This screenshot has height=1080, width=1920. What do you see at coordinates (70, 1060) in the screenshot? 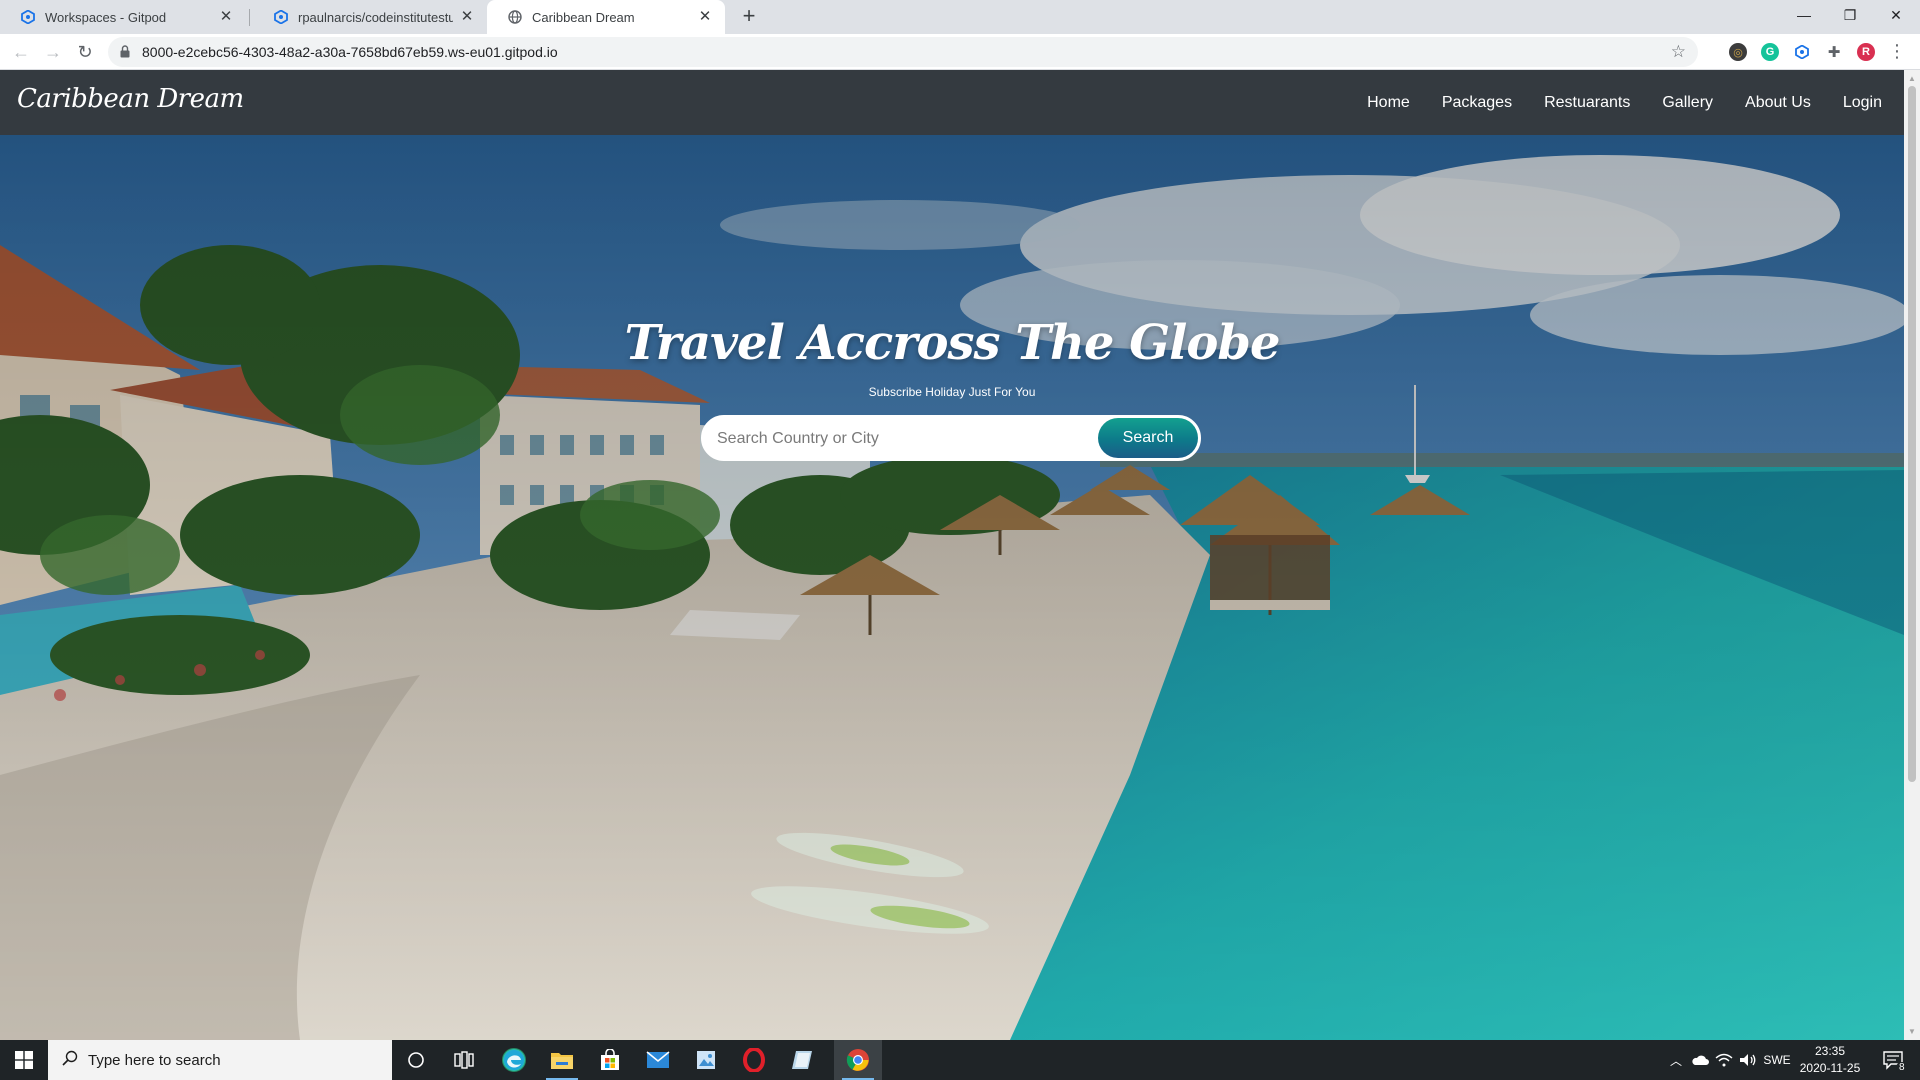
I see `search-icon` at bounding box center [70, 1060].